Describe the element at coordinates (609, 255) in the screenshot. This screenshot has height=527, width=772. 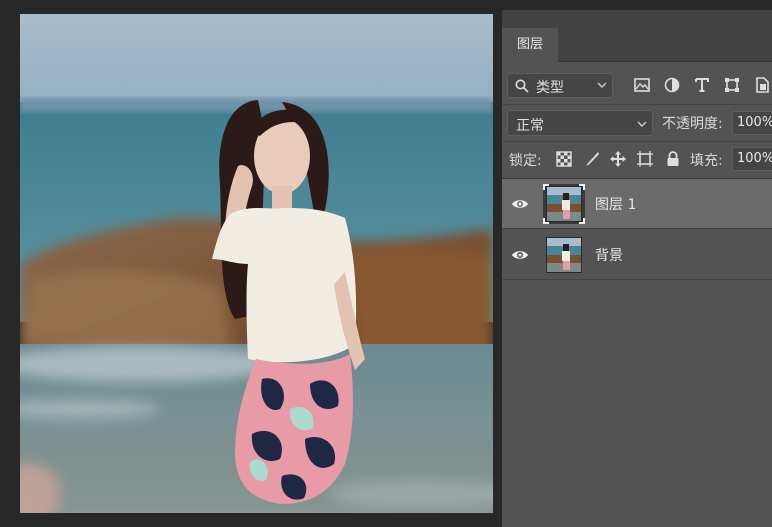
I see `layer-name: 背景` at that location.